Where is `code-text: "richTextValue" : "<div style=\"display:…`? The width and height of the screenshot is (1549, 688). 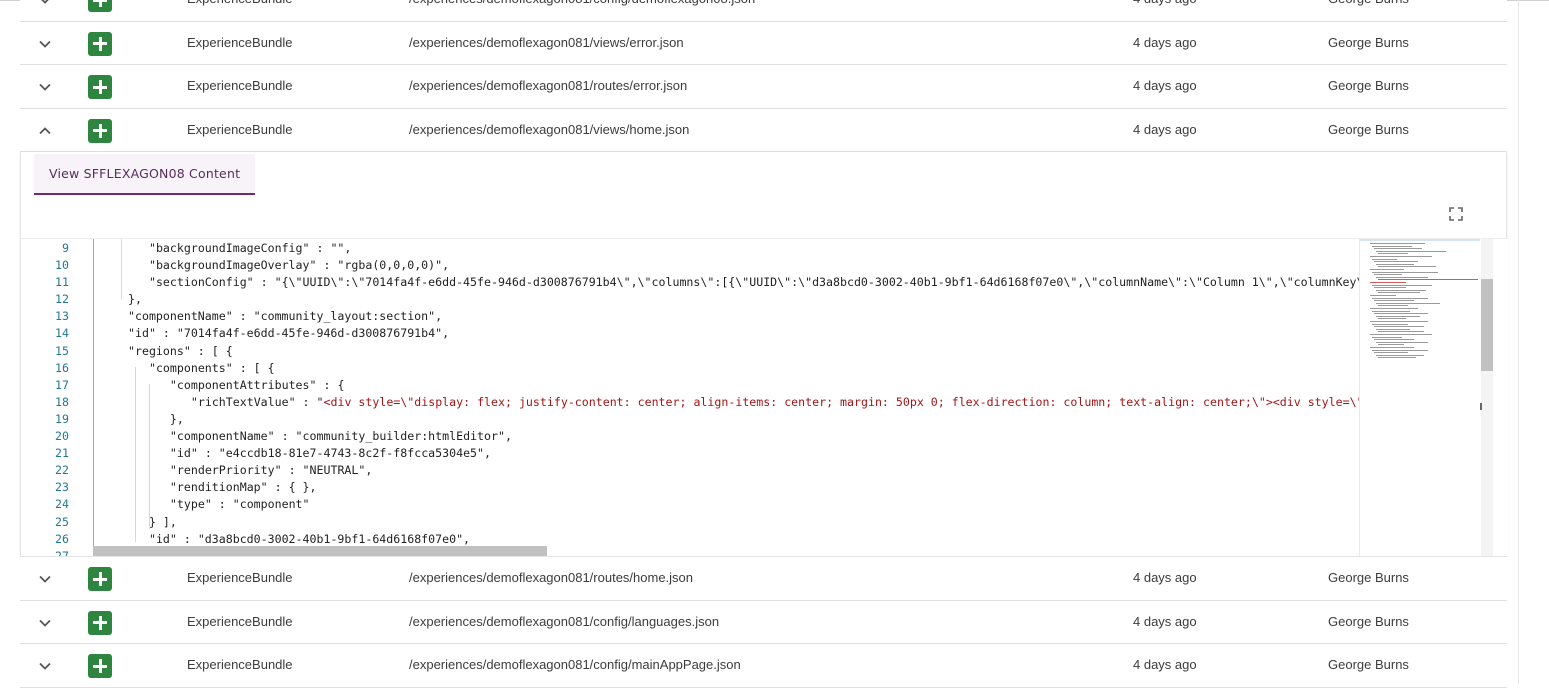
code-text: "richTextValue" : "<div style=\"display:… is located at coordinates (767, 402).